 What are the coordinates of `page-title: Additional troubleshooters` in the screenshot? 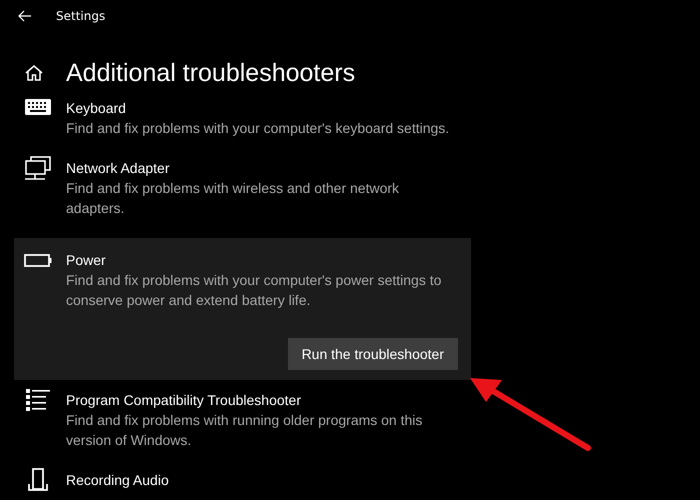 It's located at (211, 73).